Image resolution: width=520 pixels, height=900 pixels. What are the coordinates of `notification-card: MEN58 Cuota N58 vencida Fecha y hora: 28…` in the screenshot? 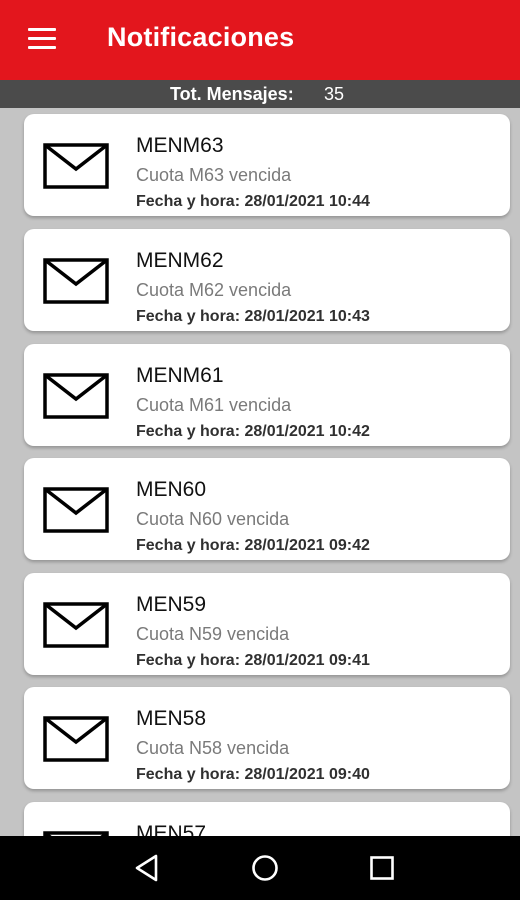 It's located at (267, 738).